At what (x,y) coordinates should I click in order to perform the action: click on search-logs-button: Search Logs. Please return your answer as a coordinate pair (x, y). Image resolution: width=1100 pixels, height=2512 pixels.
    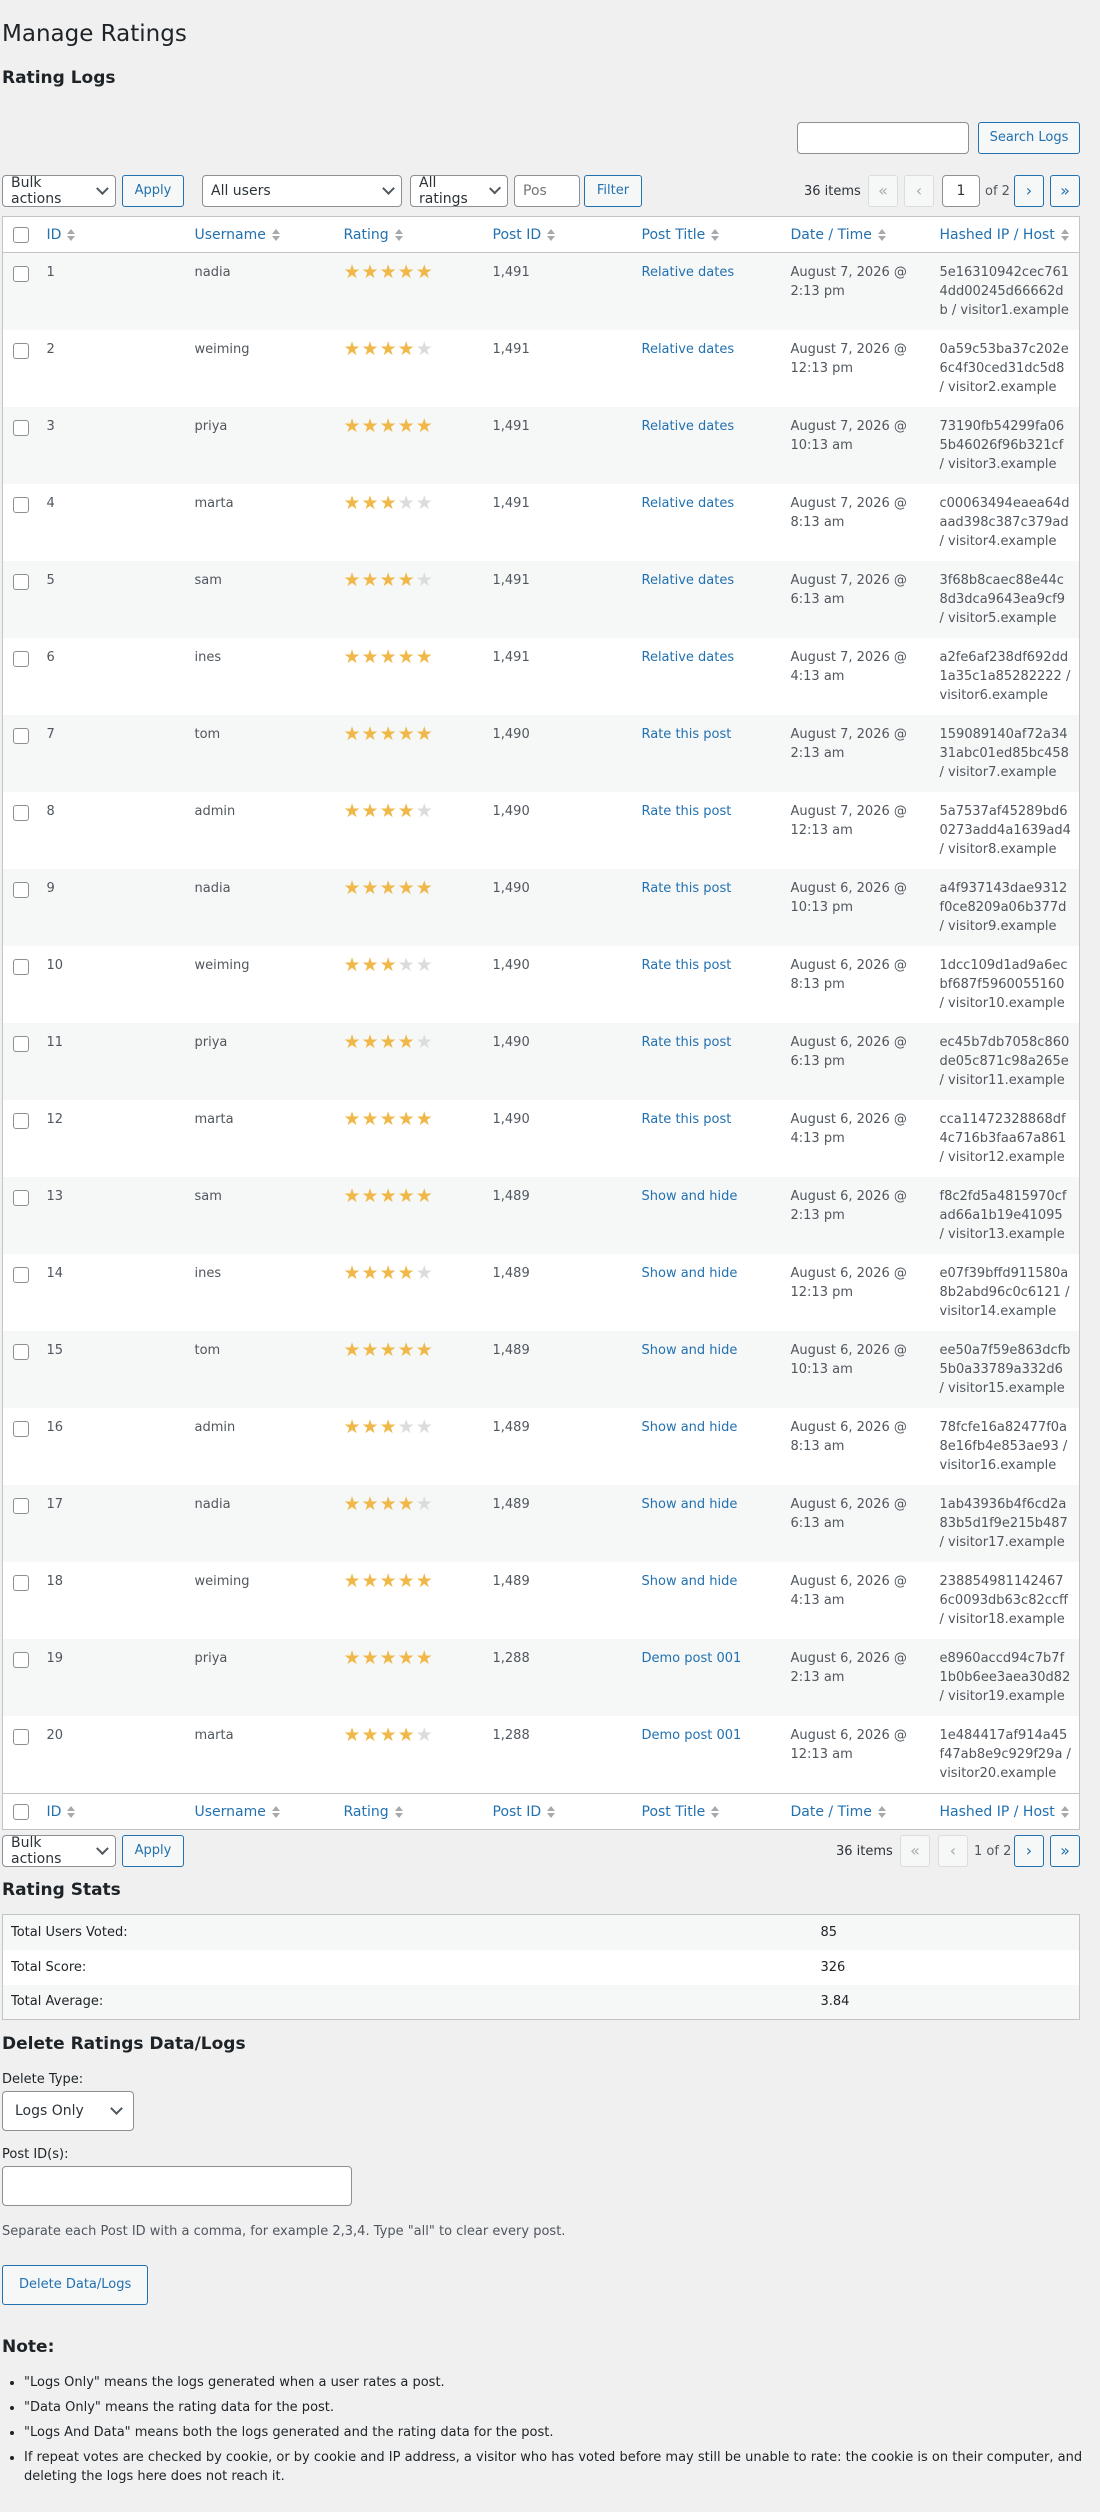
    Looking at the image, I should click on (1029, 138).